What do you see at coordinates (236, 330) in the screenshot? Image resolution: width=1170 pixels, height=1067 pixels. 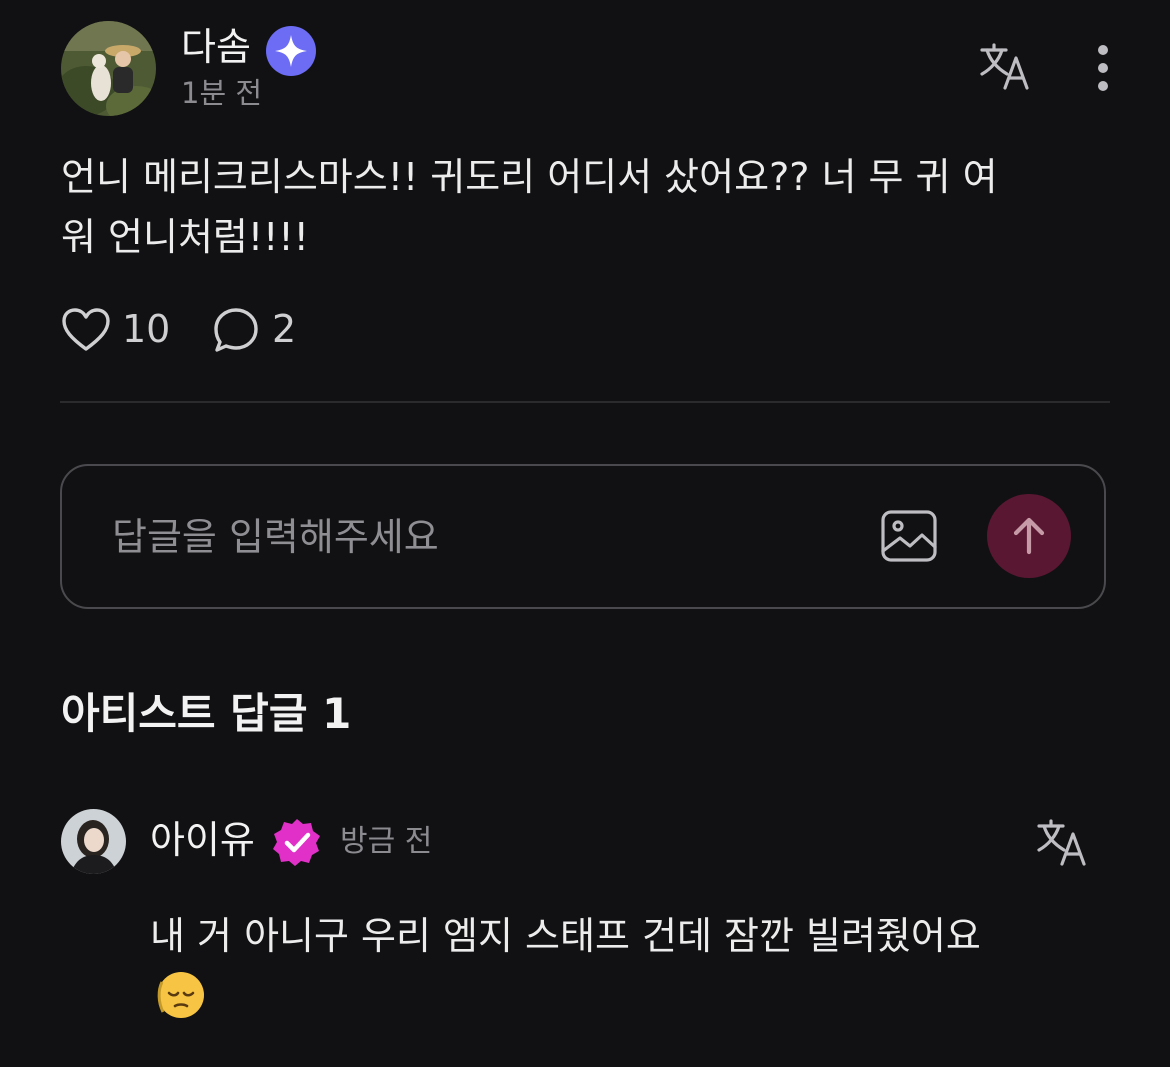 I see `chat-bubble-icon` at bounding box center [236, 330].